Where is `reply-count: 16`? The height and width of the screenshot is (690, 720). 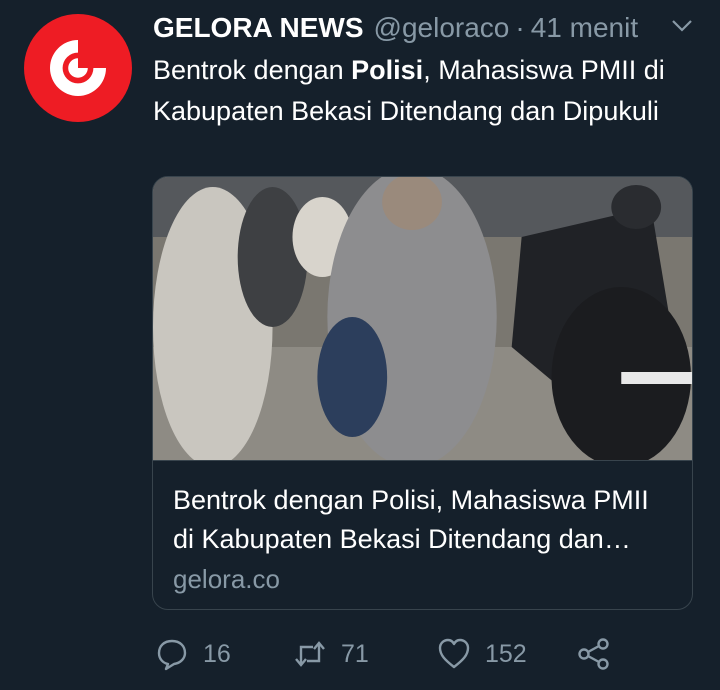
reply-count: 16 is located at coordinates (217, 653).